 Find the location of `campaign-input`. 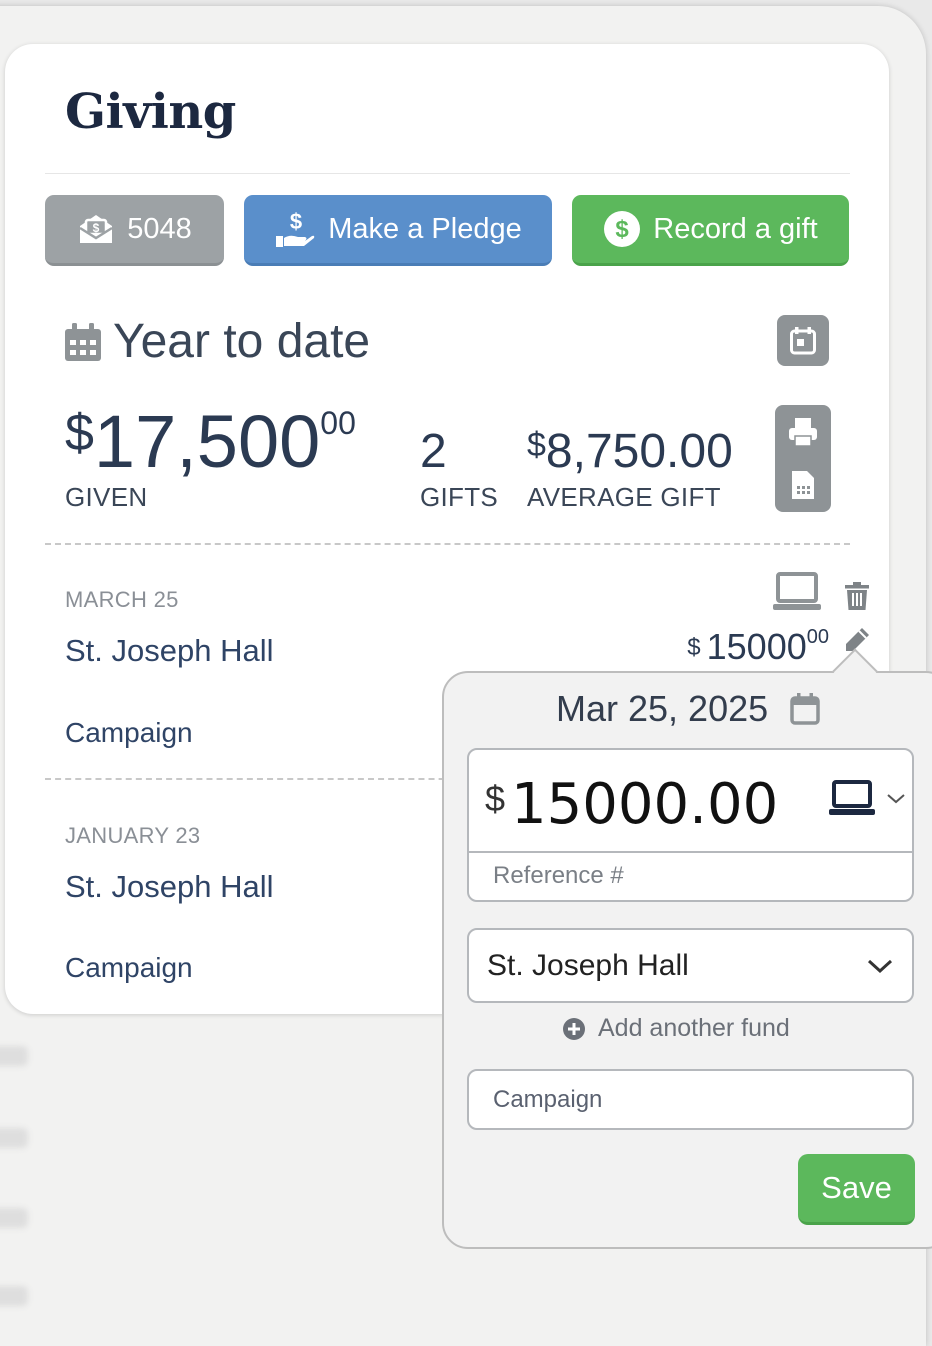

campaign-input is located at coordinates (690, 1099).